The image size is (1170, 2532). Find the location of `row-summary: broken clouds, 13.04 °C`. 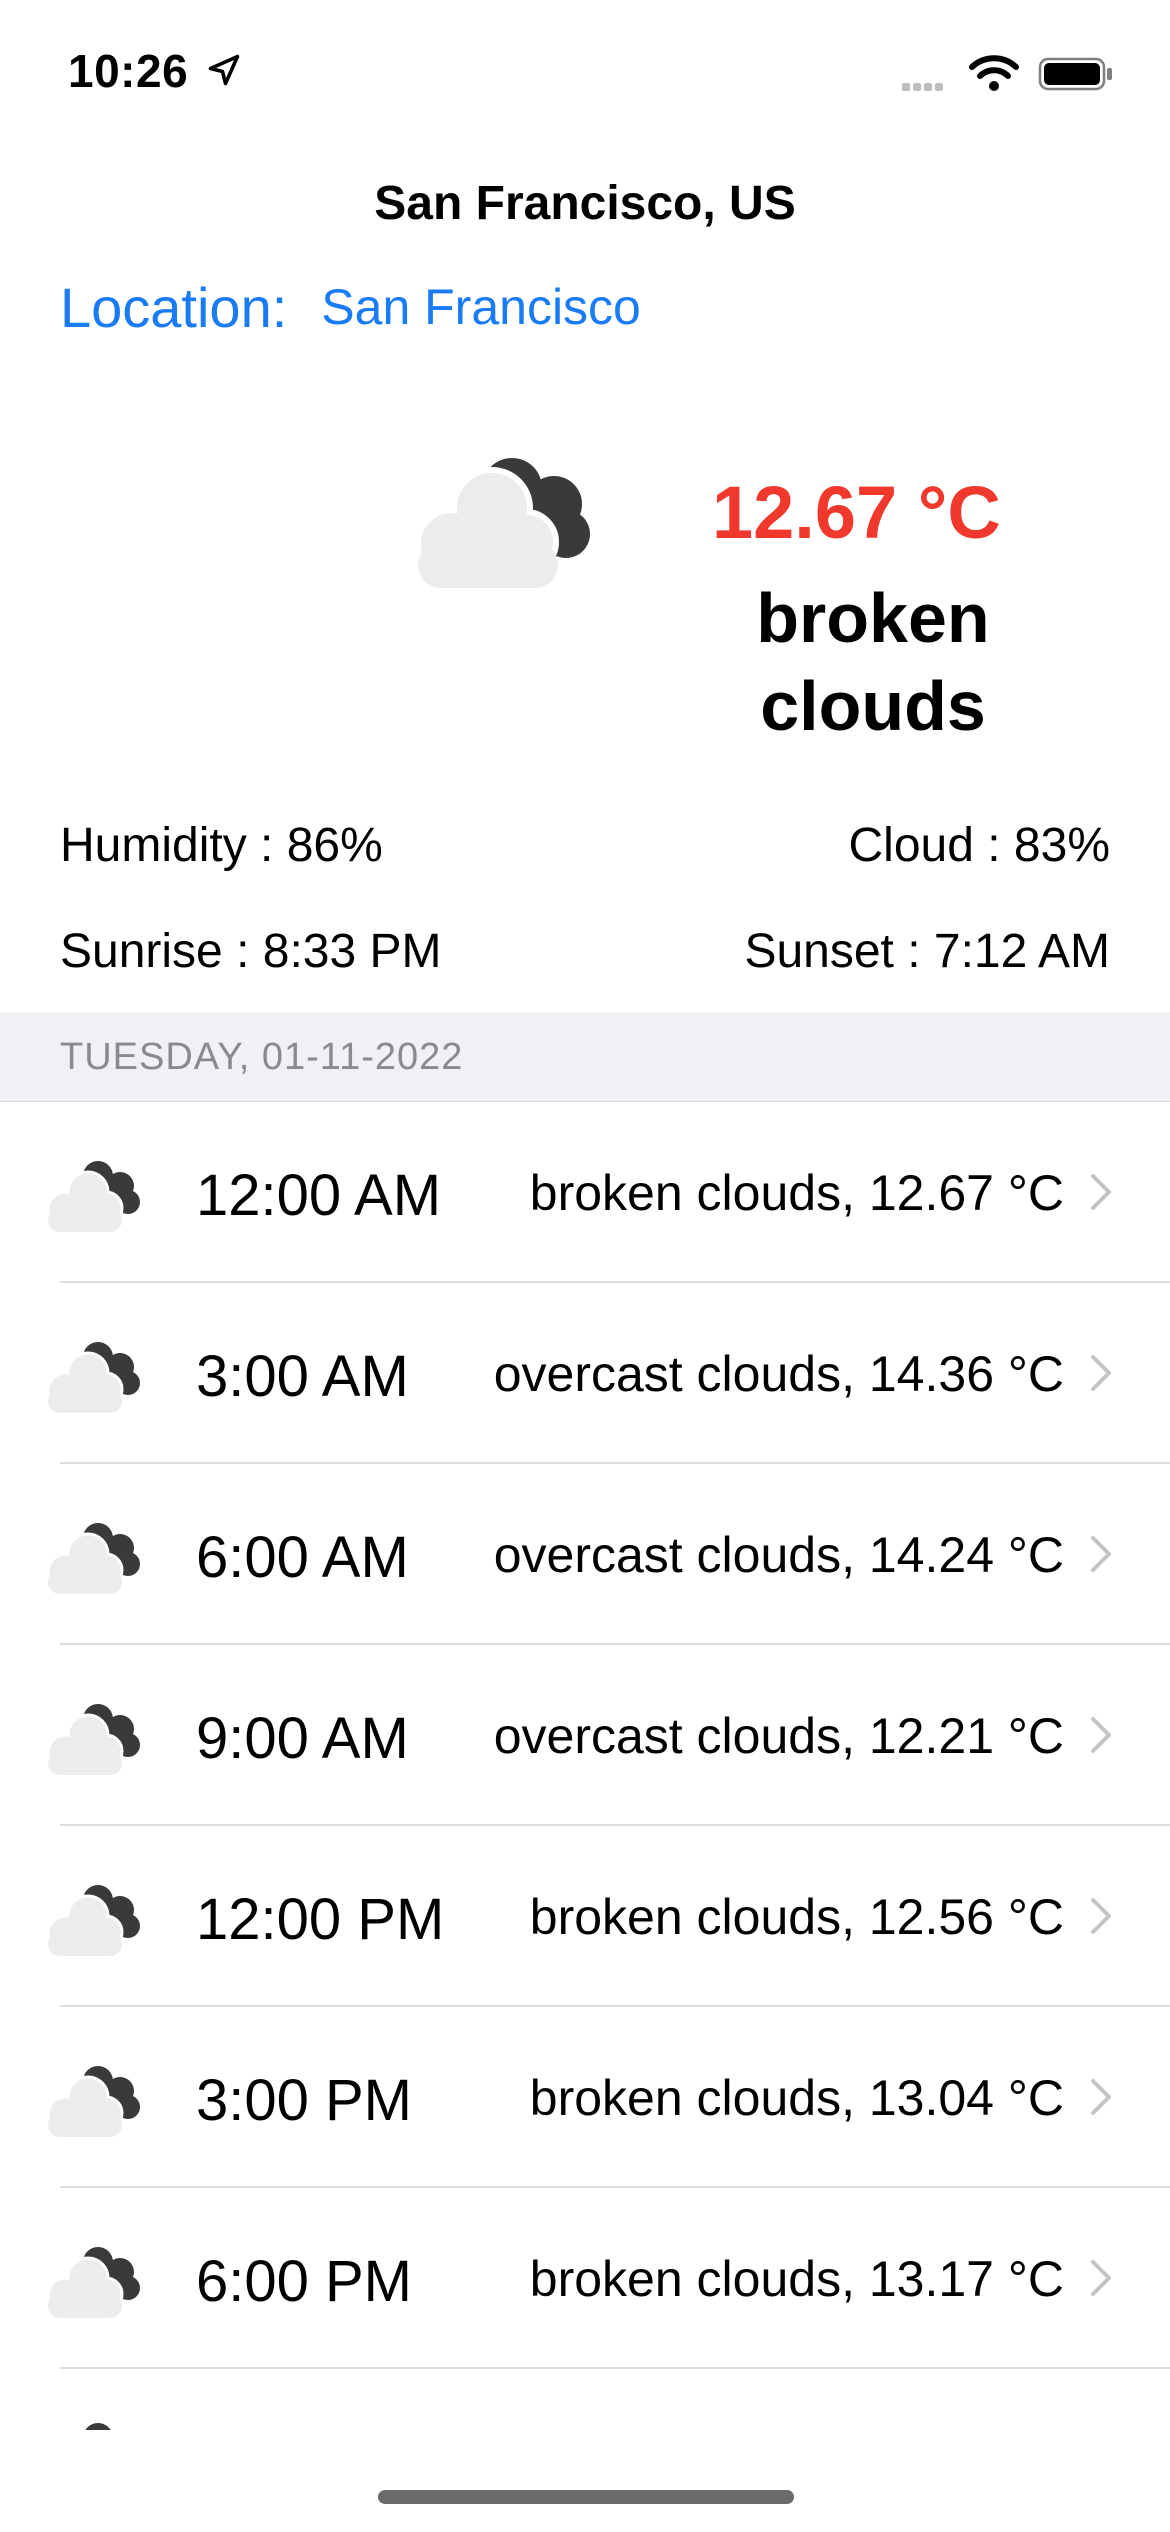

row-summary: broken clouds, 13.04 °C is located at coordinates (796, 2098).